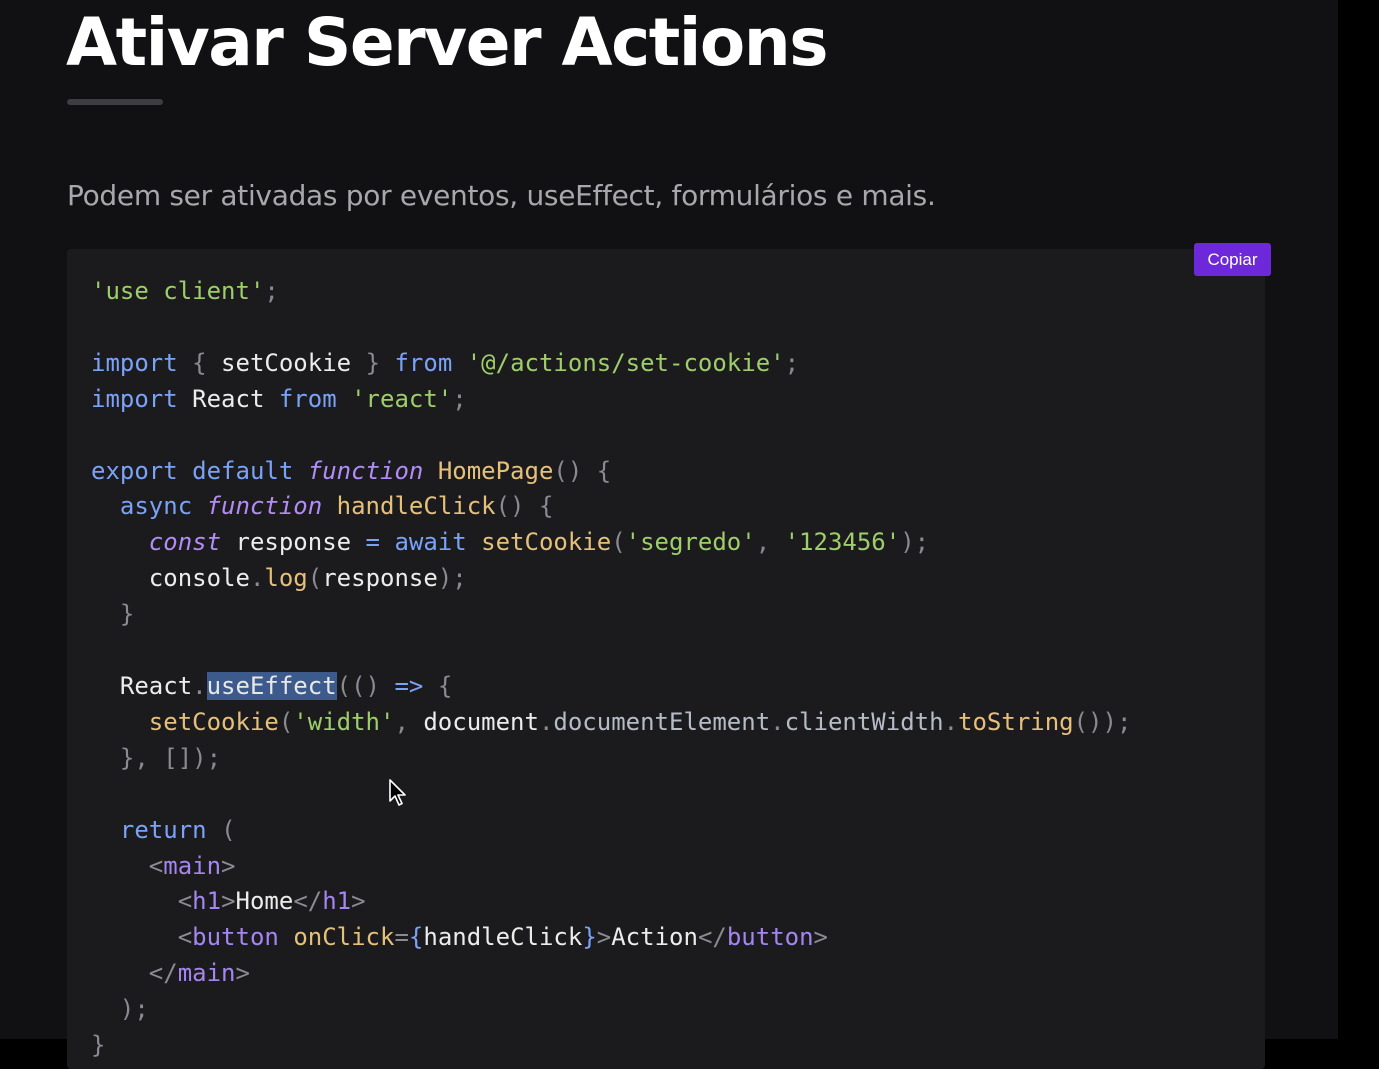 Image resolution: width=1379 pixels, height=1069 pixels. Describe the element at coordinates (170, 973) in the screenshot. I see `code-line: </main>` at that location.